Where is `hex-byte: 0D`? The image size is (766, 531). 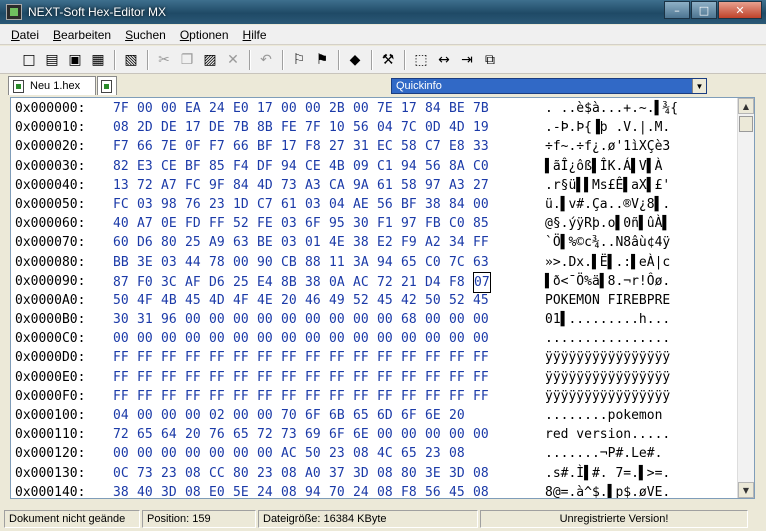 hex-byte: 0D is located at coordinates (437, 127).